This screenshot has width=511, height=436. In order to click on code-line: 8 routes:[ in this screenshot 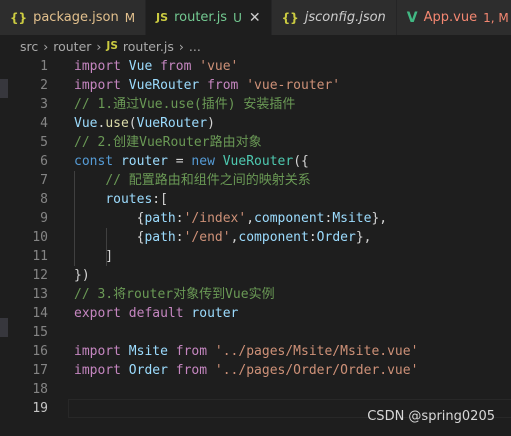, I will do `click(255, 199)`.